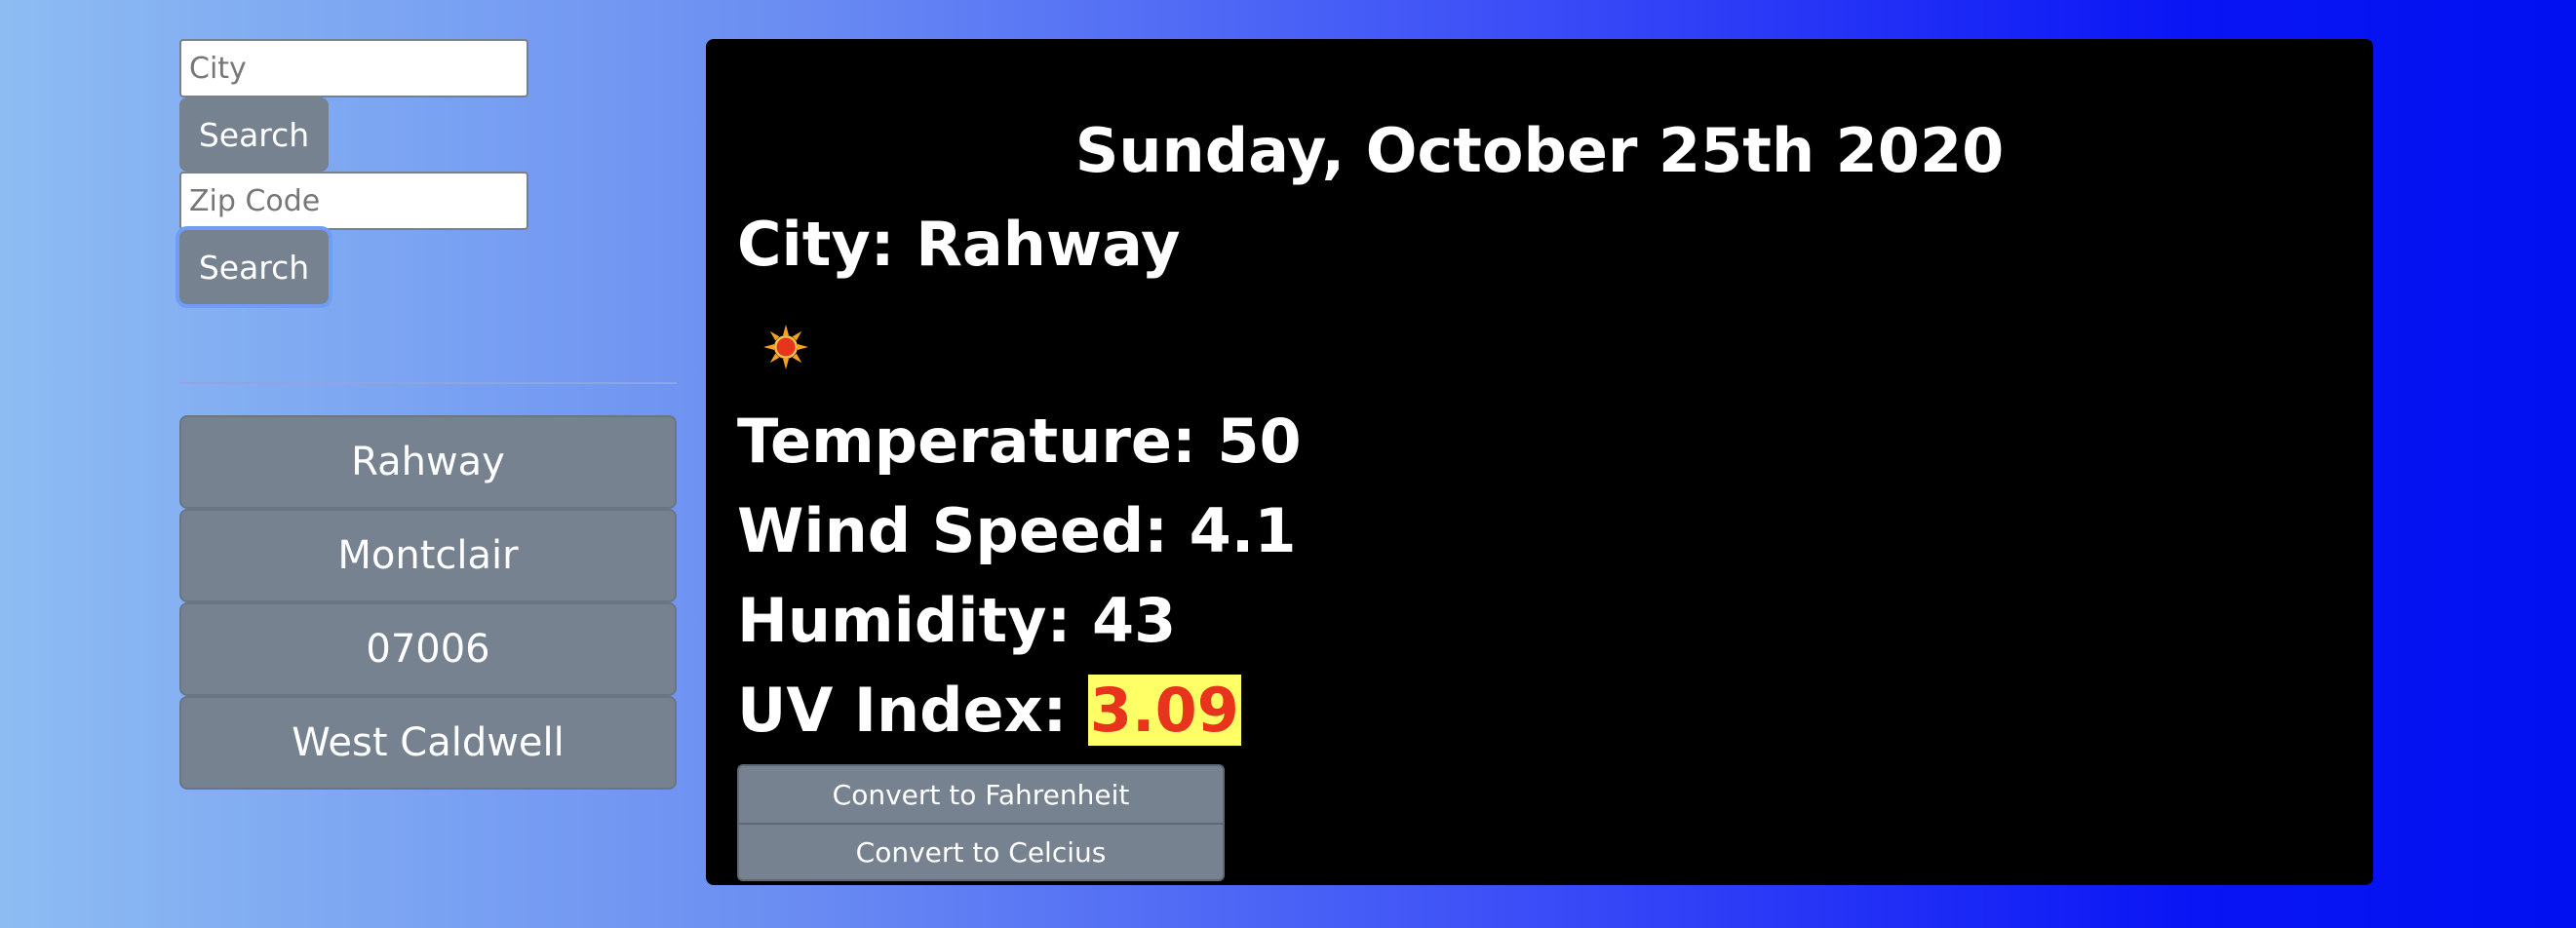  What do you see at coordinates (428, 383) in the screenshot?
I see `sidebar-divider` at bounding box center [428, 383].